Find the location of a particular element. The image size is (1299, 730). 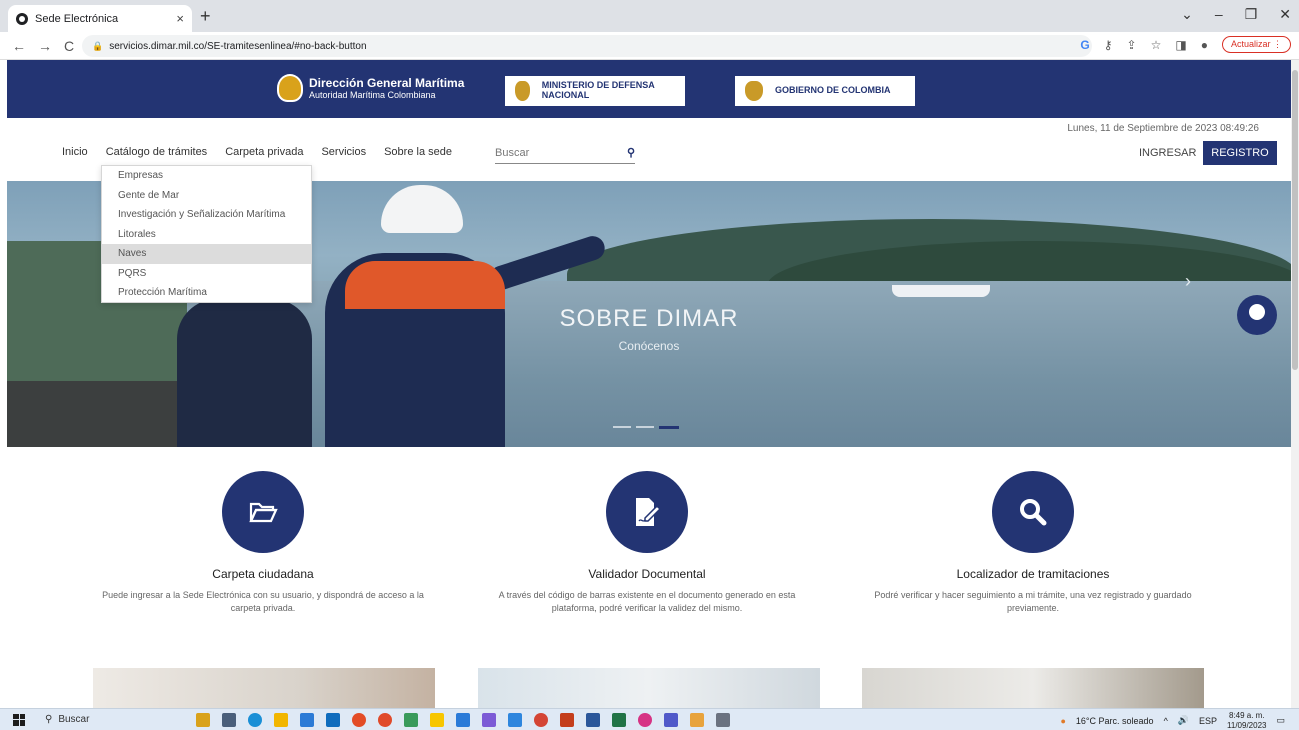

menu-servicios: Servicios is located at coordinates (343, 152).